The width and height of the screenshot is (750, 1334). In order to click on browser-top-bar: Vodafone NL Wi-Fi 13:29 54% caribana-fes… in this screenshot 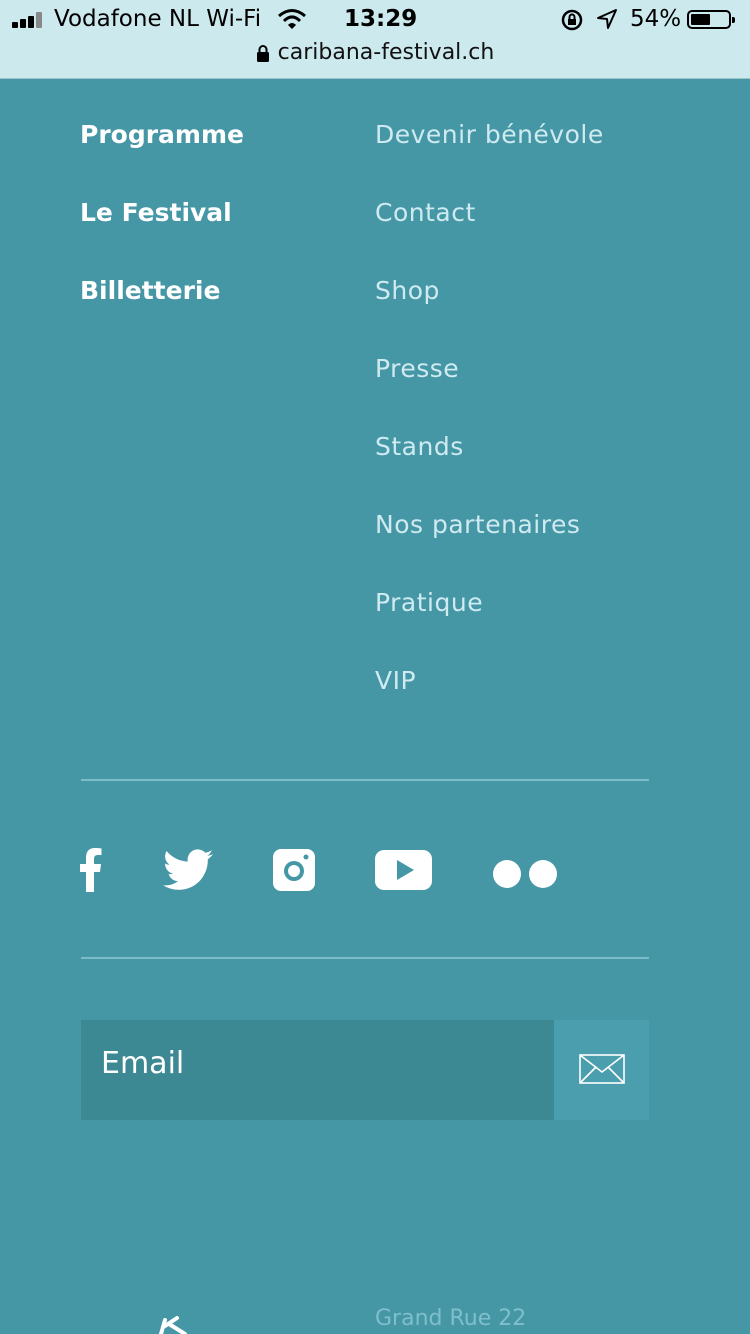, I will do `click(375, 39)`.